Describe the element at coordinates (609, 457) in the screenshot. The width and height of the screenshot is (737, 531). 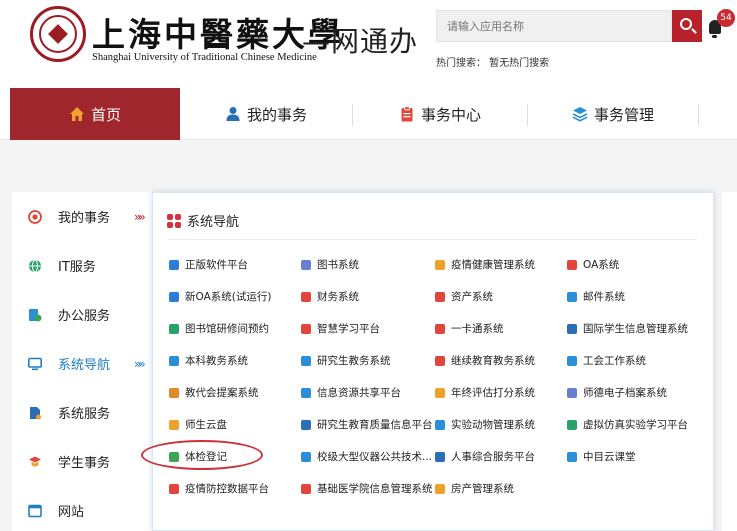
I see `service-label: 中目云课堂` at that location.